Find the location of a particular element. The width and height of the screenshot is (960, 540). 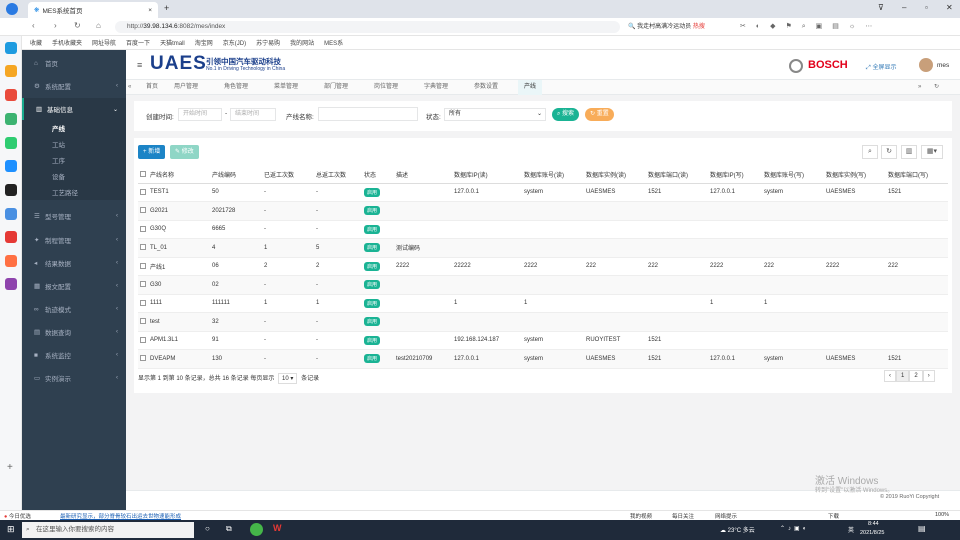

tab-dept: 部门管理 is located at coordinates (336, 87).